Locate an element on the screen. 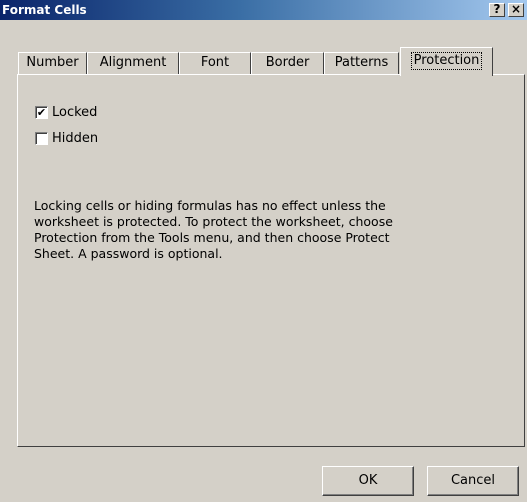 The height and width of the screenshot is (502, 527). tab-label: Font is located at coordinates (215, 62).